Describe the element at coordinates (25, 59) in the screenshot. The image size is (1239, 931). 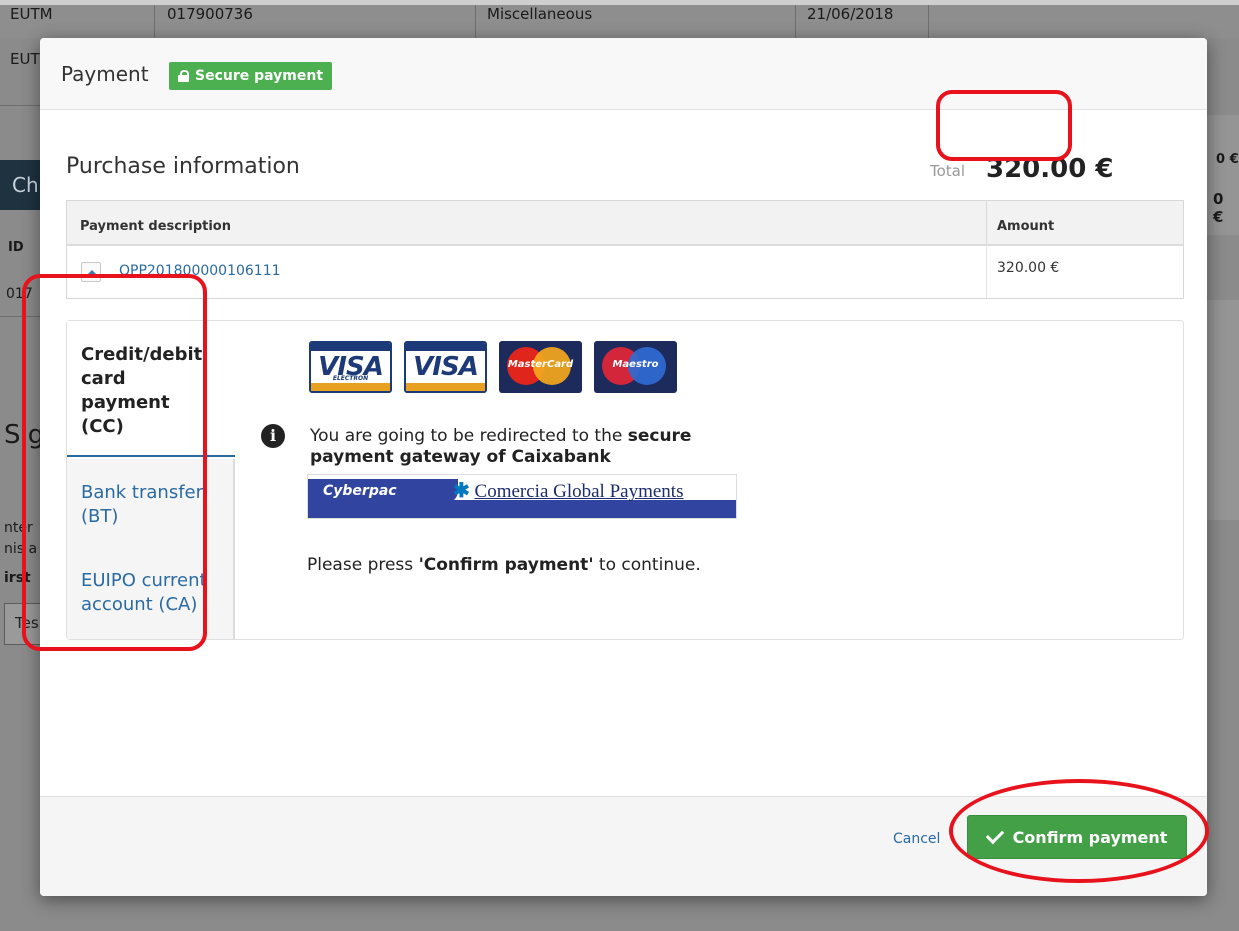
I see `bg-cell-type-2: EUT` at that location.